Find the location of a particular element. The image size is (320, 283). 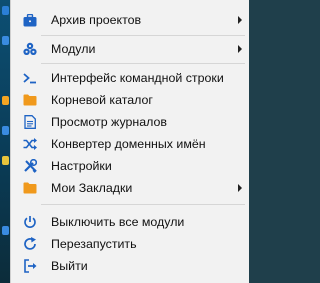

menu-item-label: Конвертер доменных имён is located at coordinates (128, 144).